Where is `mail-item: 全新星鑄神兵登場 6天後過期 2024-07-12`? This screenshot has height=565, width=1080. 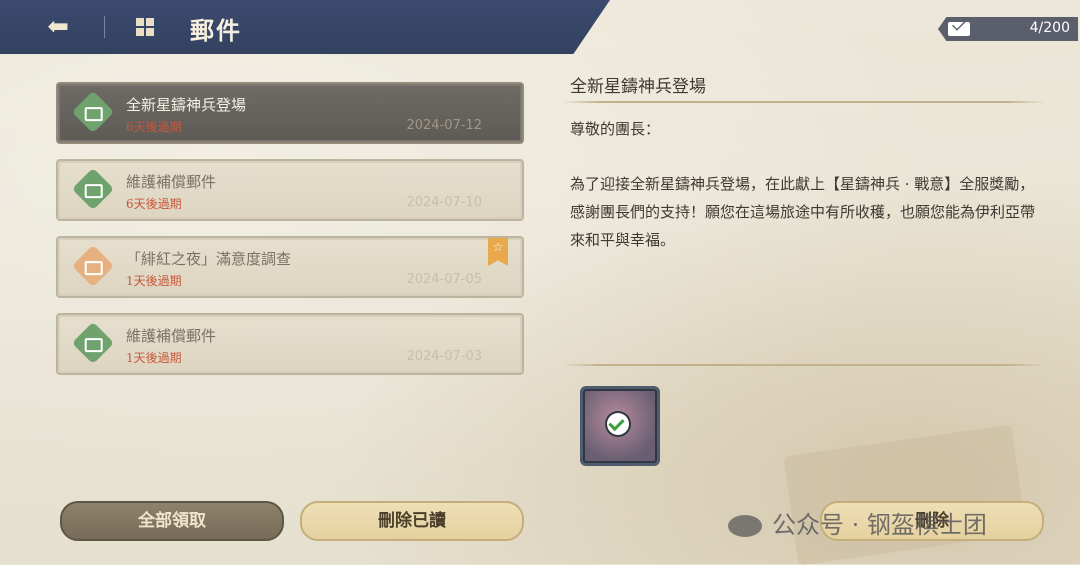
mail-item: 全新星鑄神兵登場 6天後過期 2024-07-12 is located at coordinates (290, 113).